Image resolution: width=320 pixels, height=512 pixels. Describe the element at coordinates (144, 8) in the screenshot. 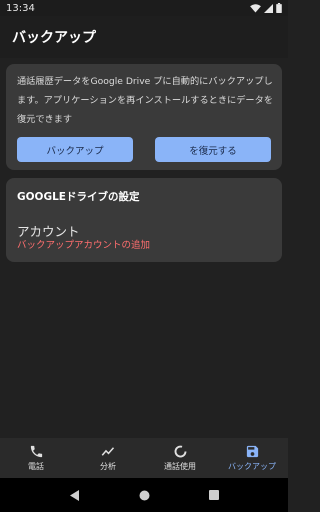

I see `status-bar: 13:34` at that location.